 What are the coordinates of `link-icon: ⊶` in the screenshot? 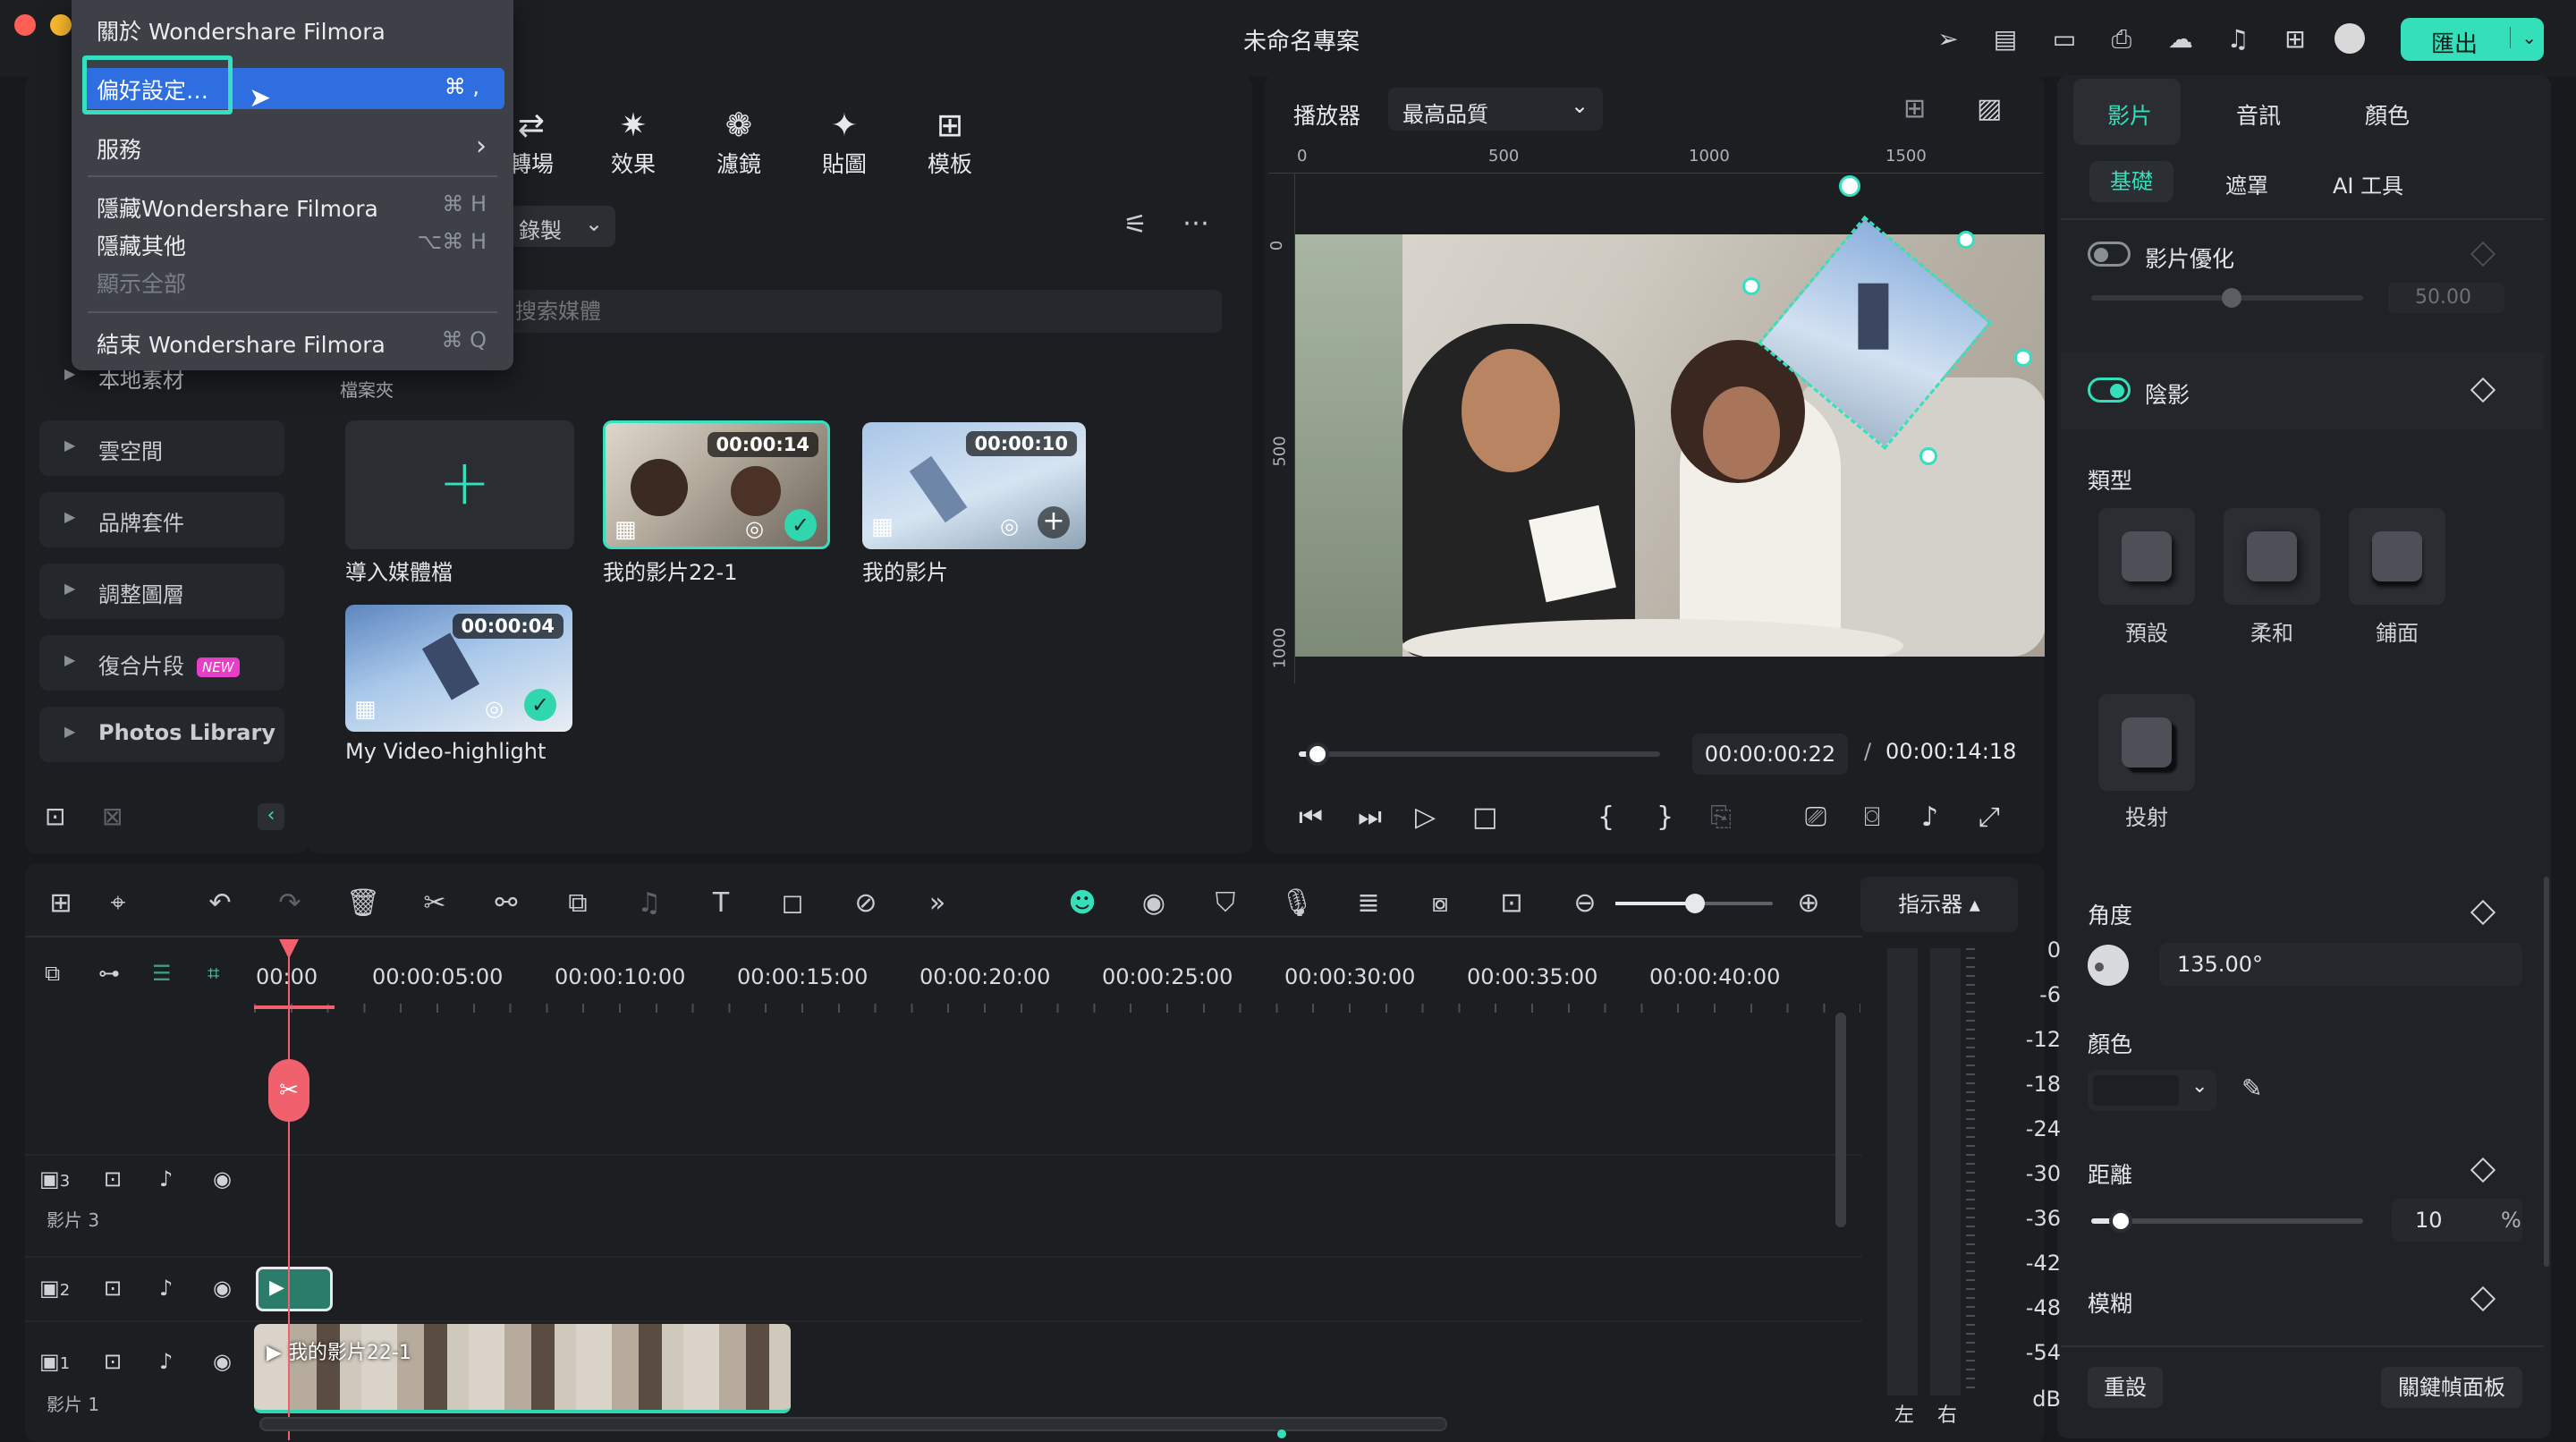 It's located at (109, 973).